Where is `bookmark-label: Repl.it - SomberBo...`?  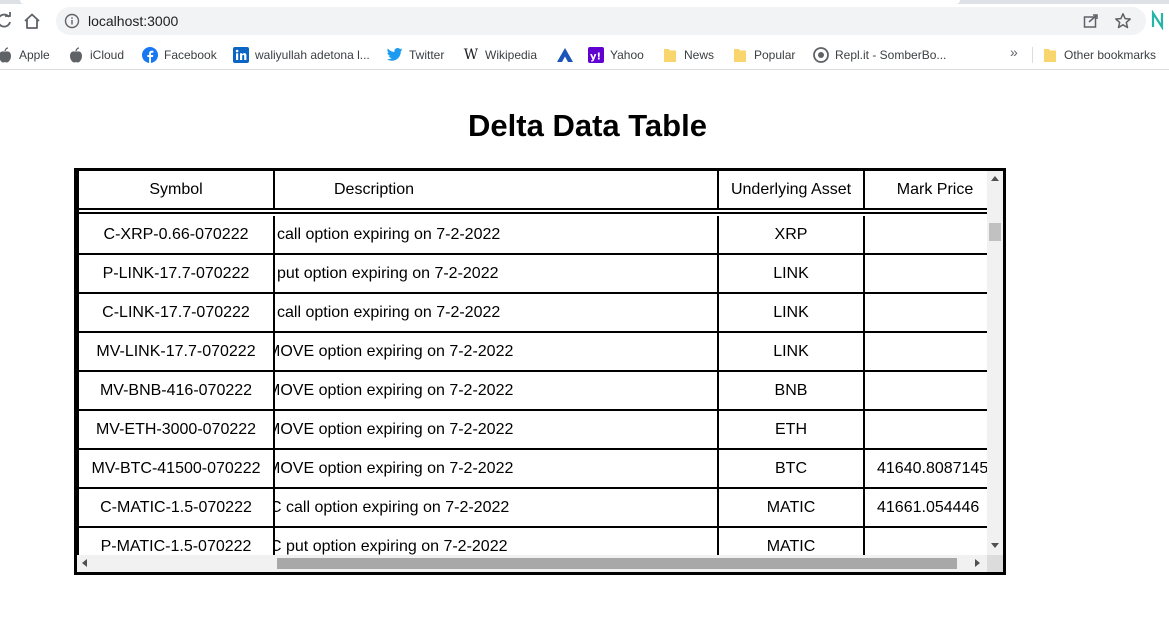
bookmark-label: Repl.it - SomberBo... is located at coordinates (891, 55).